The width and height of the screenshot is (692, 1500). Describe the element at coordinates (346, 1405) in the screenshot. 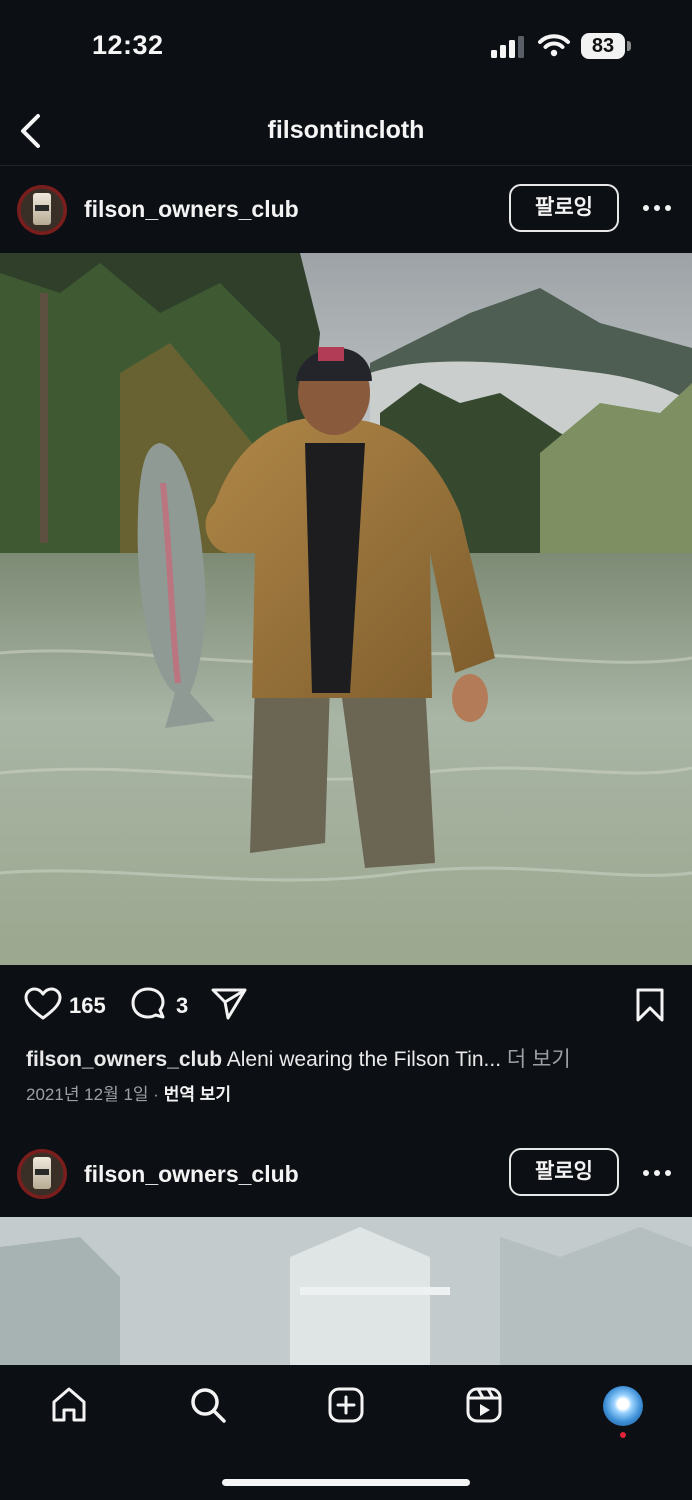

I see `create-icon` at that location.